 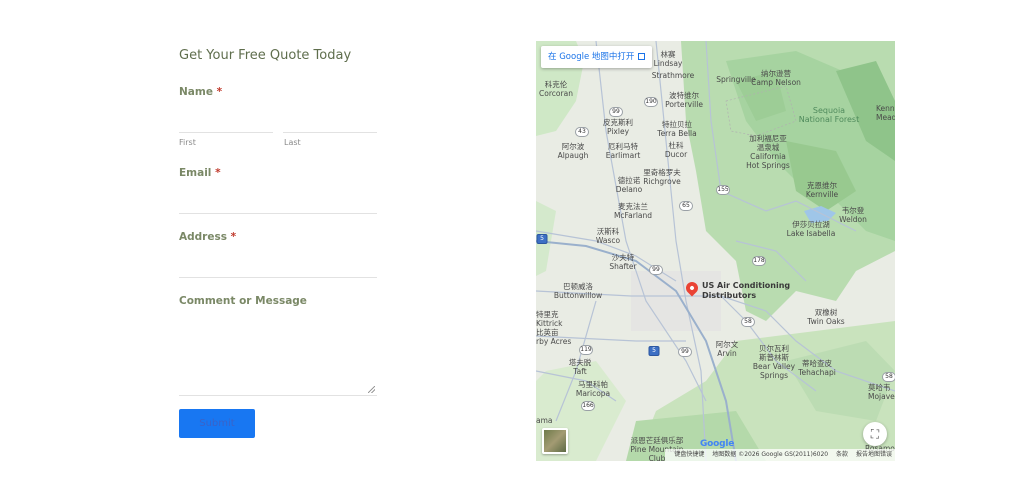 I want to click on terms-link: 条款, so click(x=842, y=454).